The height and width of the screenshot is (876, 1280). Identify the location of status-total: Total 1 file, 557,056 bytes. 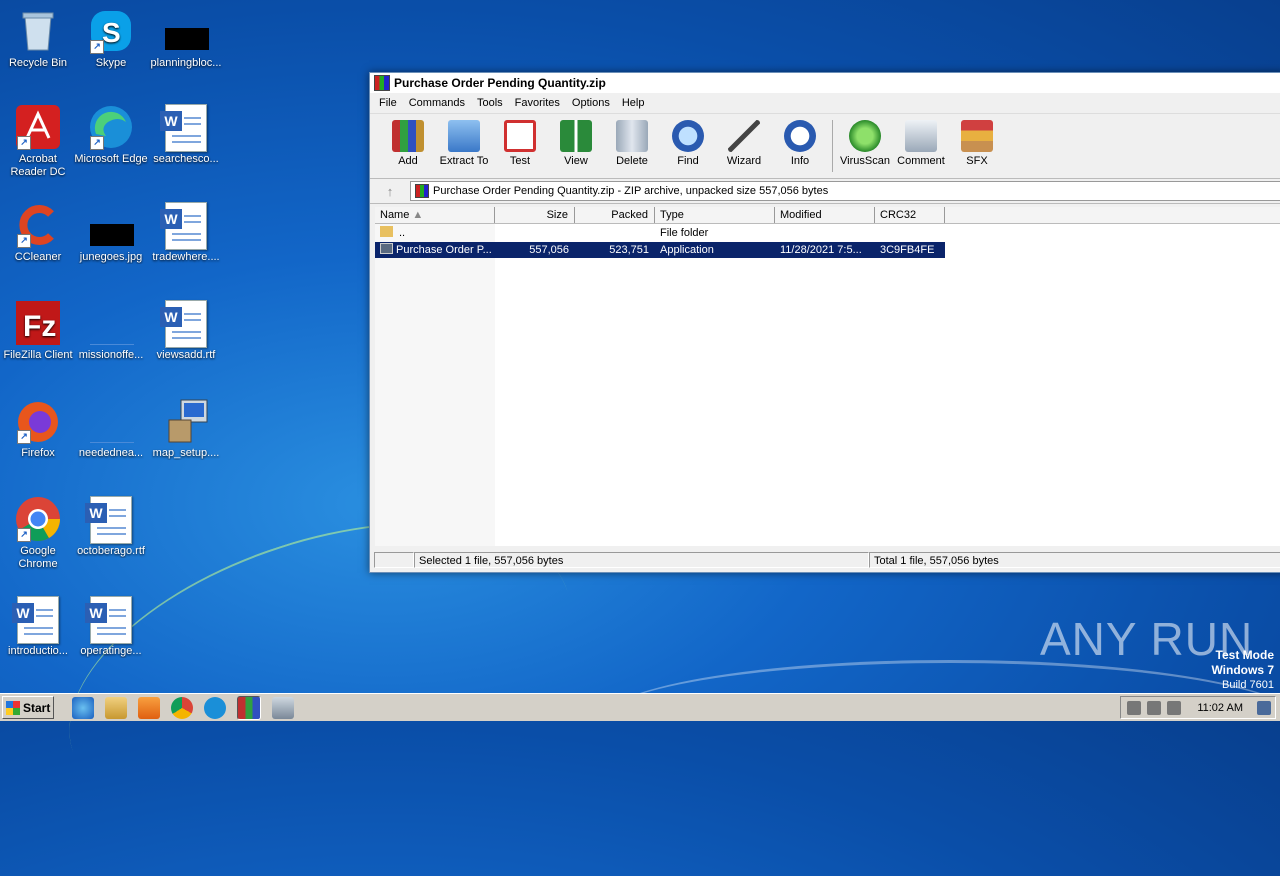
(1074, 560).